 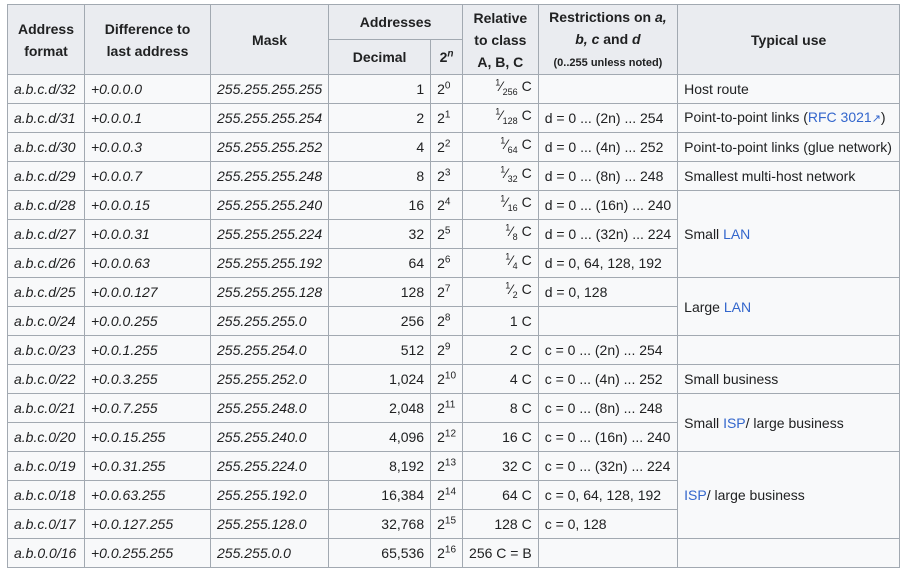 I want to click on header-power-exp: n, so click(x=450, y=54).